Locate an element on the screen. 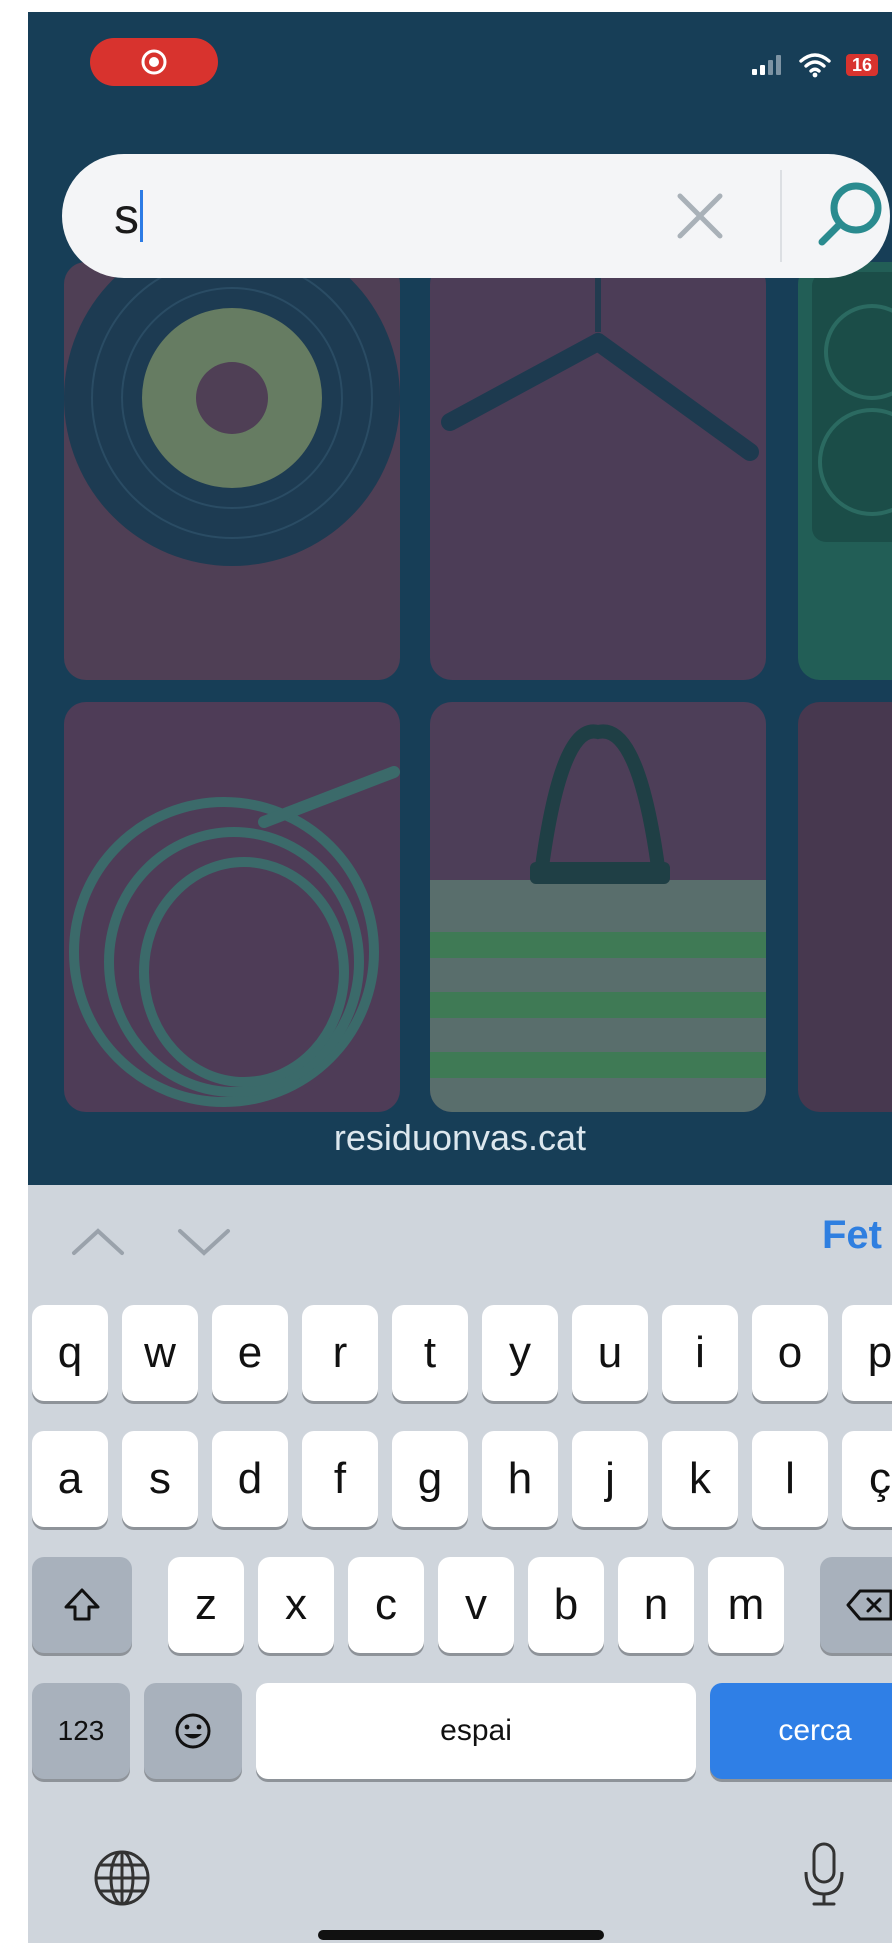  done-button: Fet is located at coordinates (852, 1235).